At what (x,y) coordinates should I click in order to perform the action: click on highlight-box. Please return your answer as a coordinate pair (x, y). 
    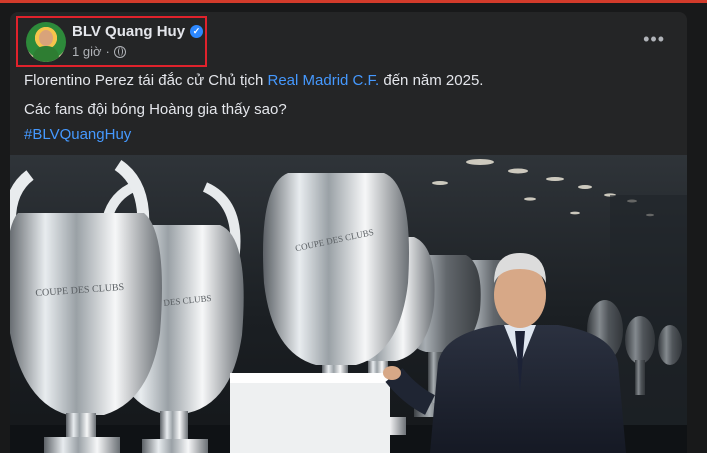
    Looking at the image, I should click on (111, 41).